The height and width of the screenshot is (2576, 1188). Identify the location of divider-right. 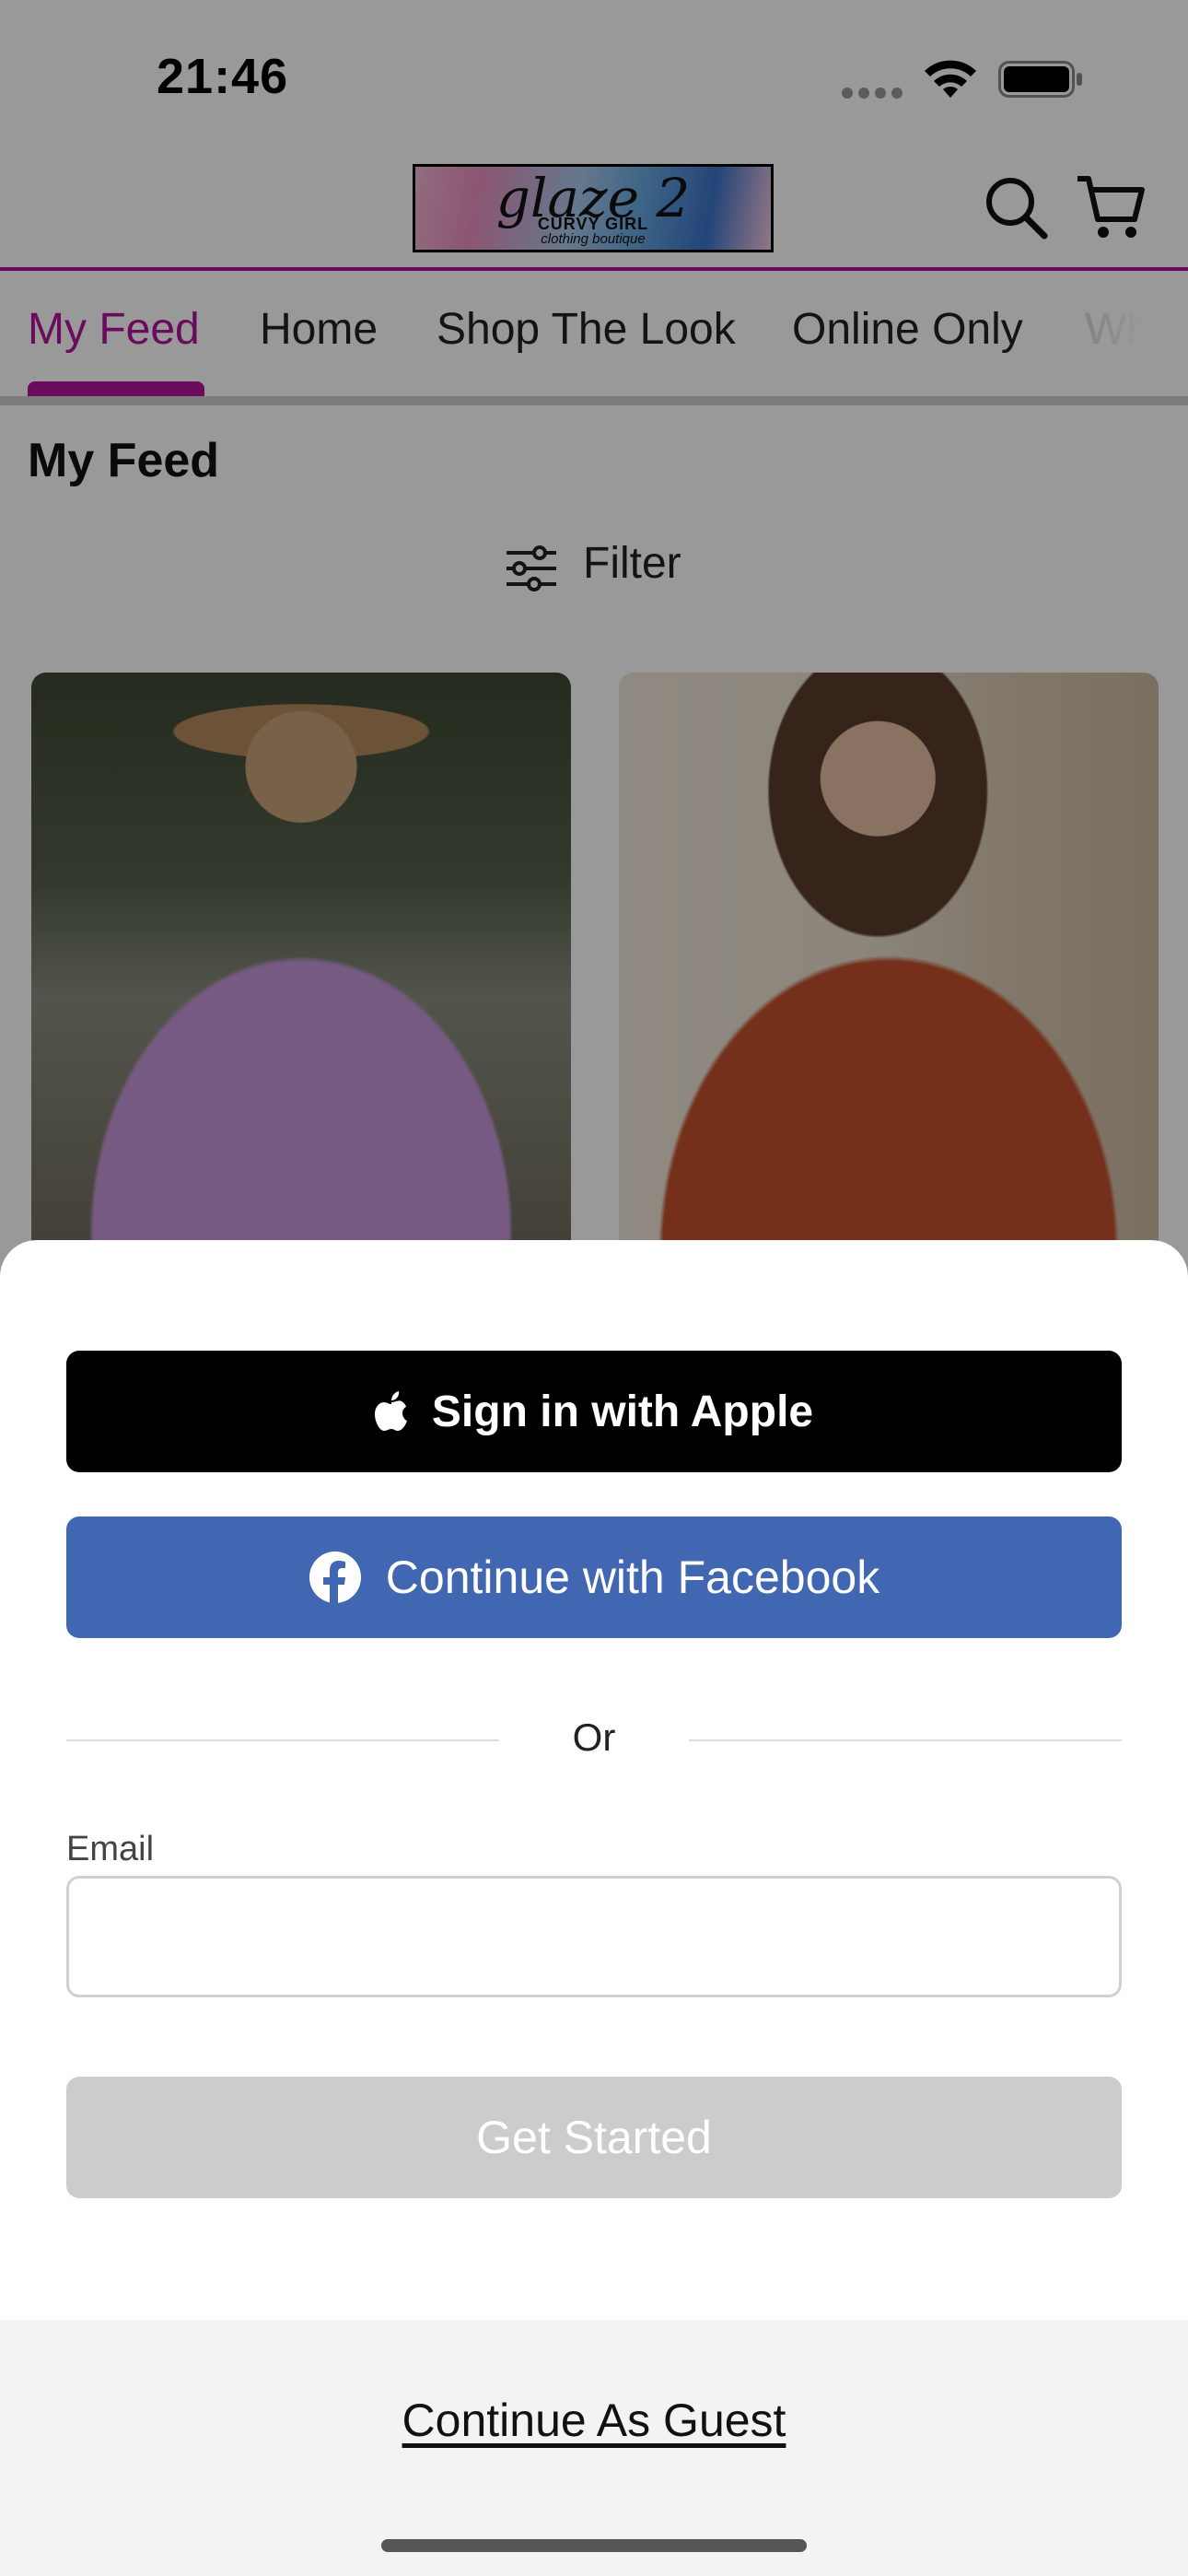
(905, 1740).